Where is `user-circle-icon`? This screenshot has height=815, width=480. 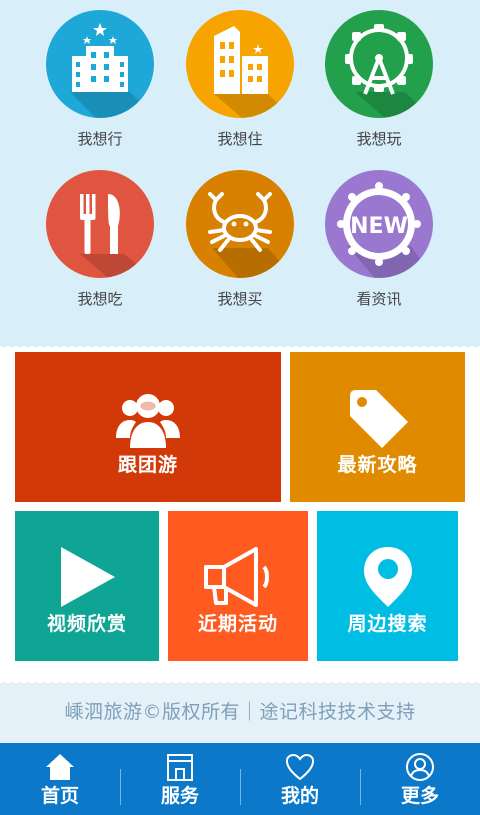 user-circle-icon is located at coordinates (420, 767).